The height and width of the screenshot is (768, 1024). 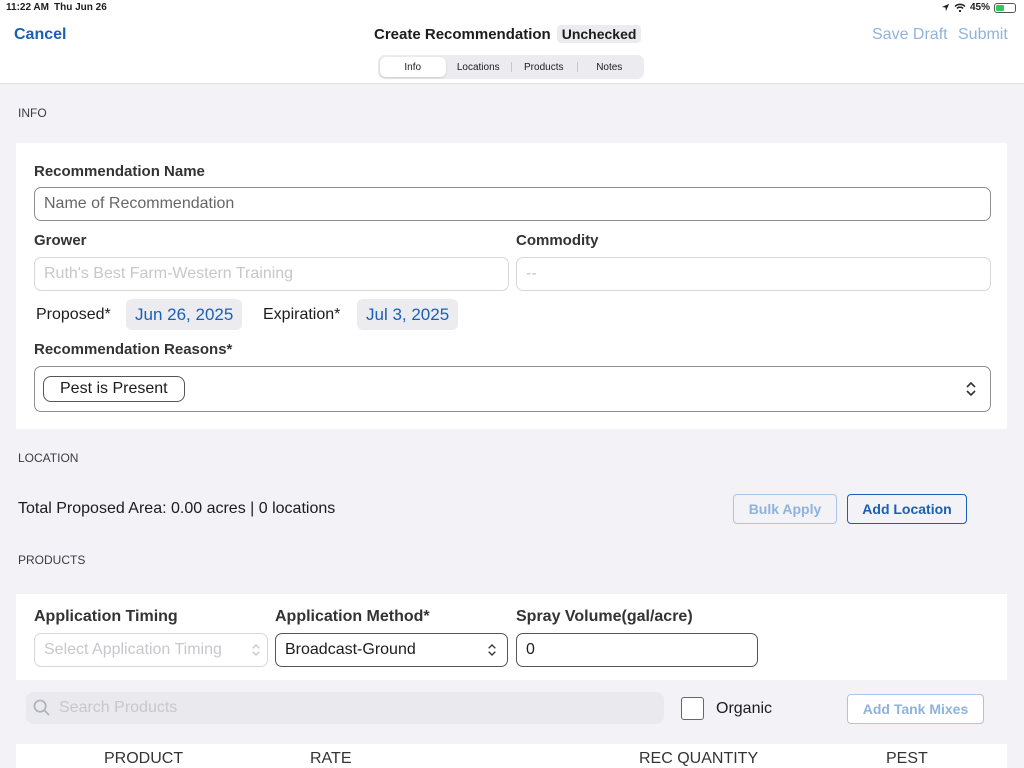 What do you see at coordinates (785, 509) in the screenshot?
I see `bulk-apply-button: Bulk Apply` at bounding box center [785, 509].